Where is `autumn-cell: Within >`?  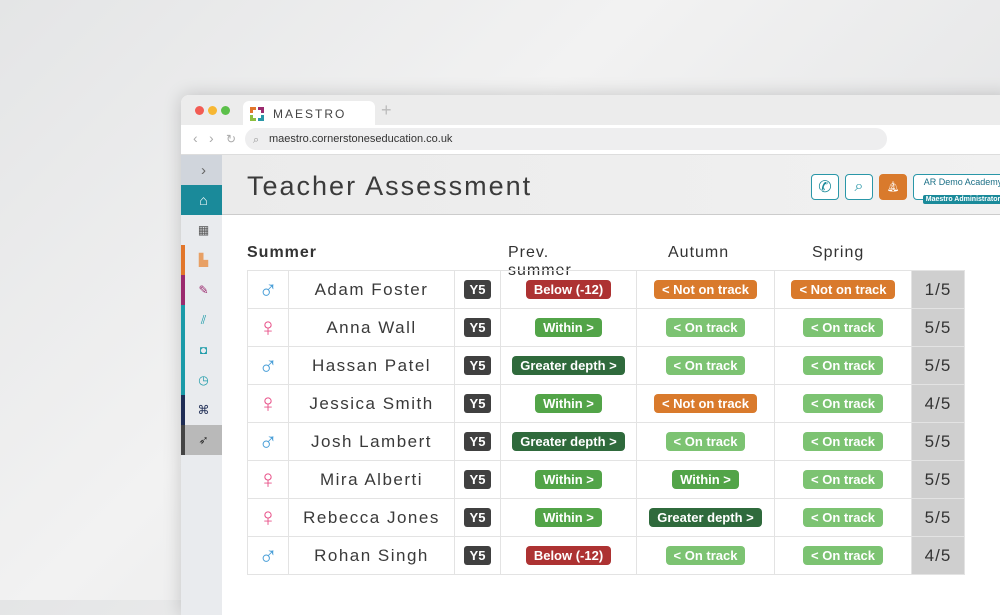 autumn-cell: Within > is located at coordinates (706, 479).